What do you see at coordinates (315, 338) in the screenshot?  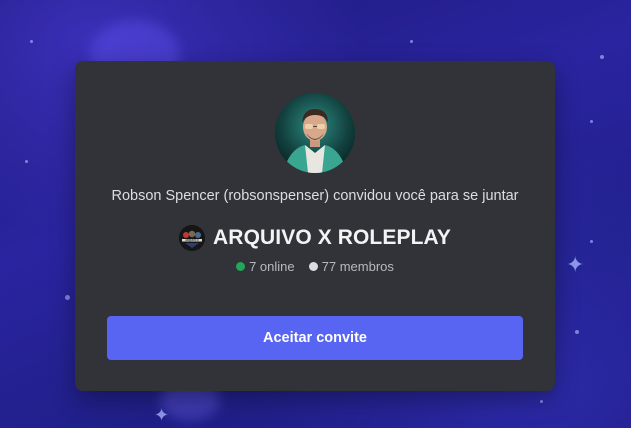 I see `accept-invite-button: Aceitar convite` at bounding box center [315, 338].